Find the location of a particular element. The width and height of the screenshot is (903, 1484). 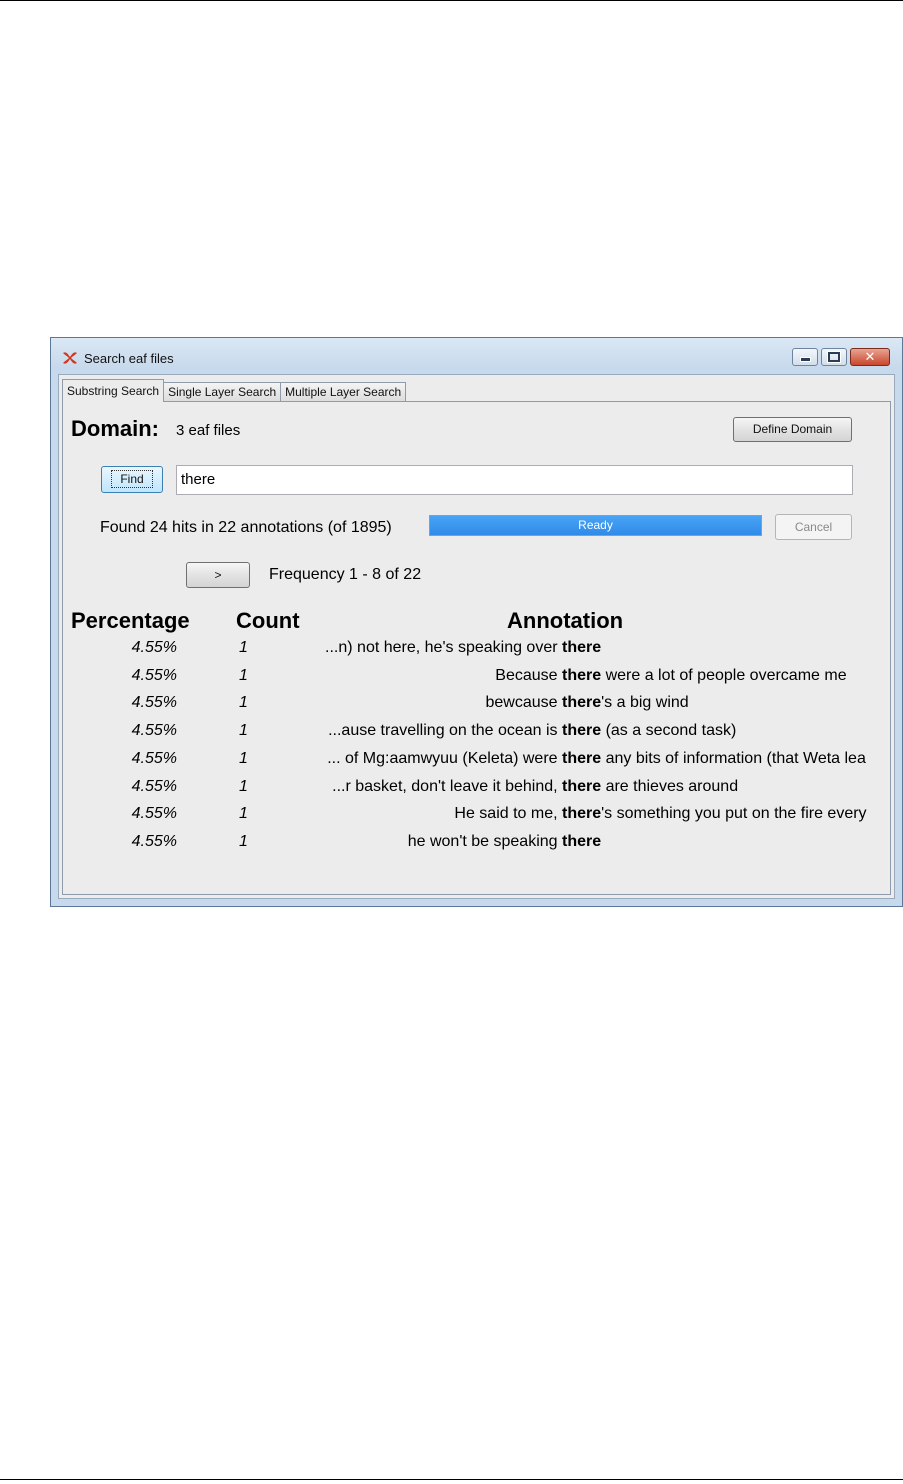

header-count: Count is located at coordinates (268, 620).